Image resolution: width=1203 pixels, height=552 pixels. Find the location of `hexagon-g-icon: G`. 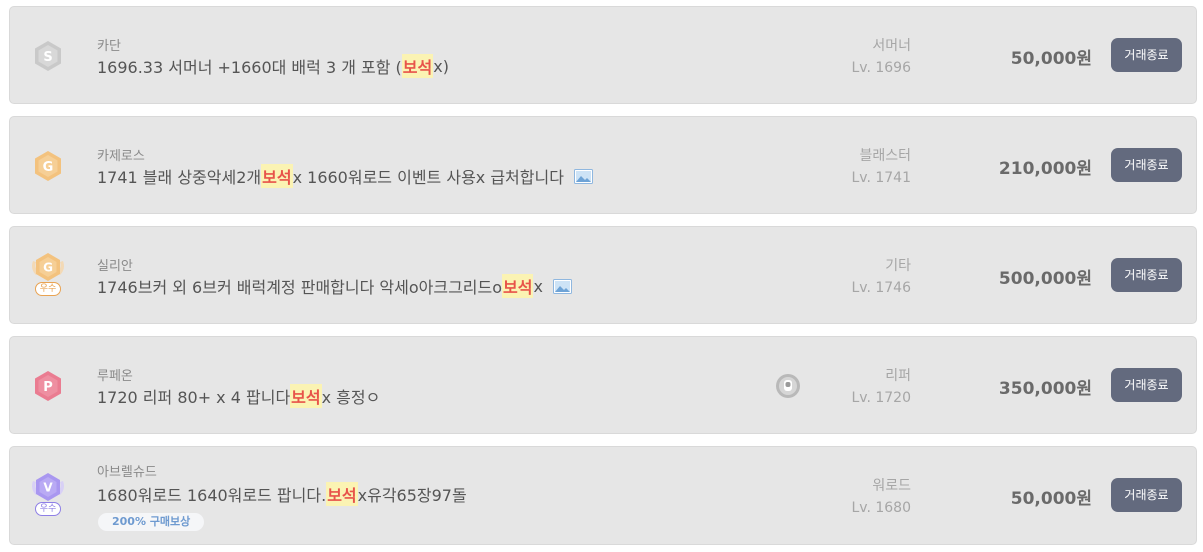

hexagon-g-icon: G is located at coordinates (48, 166).